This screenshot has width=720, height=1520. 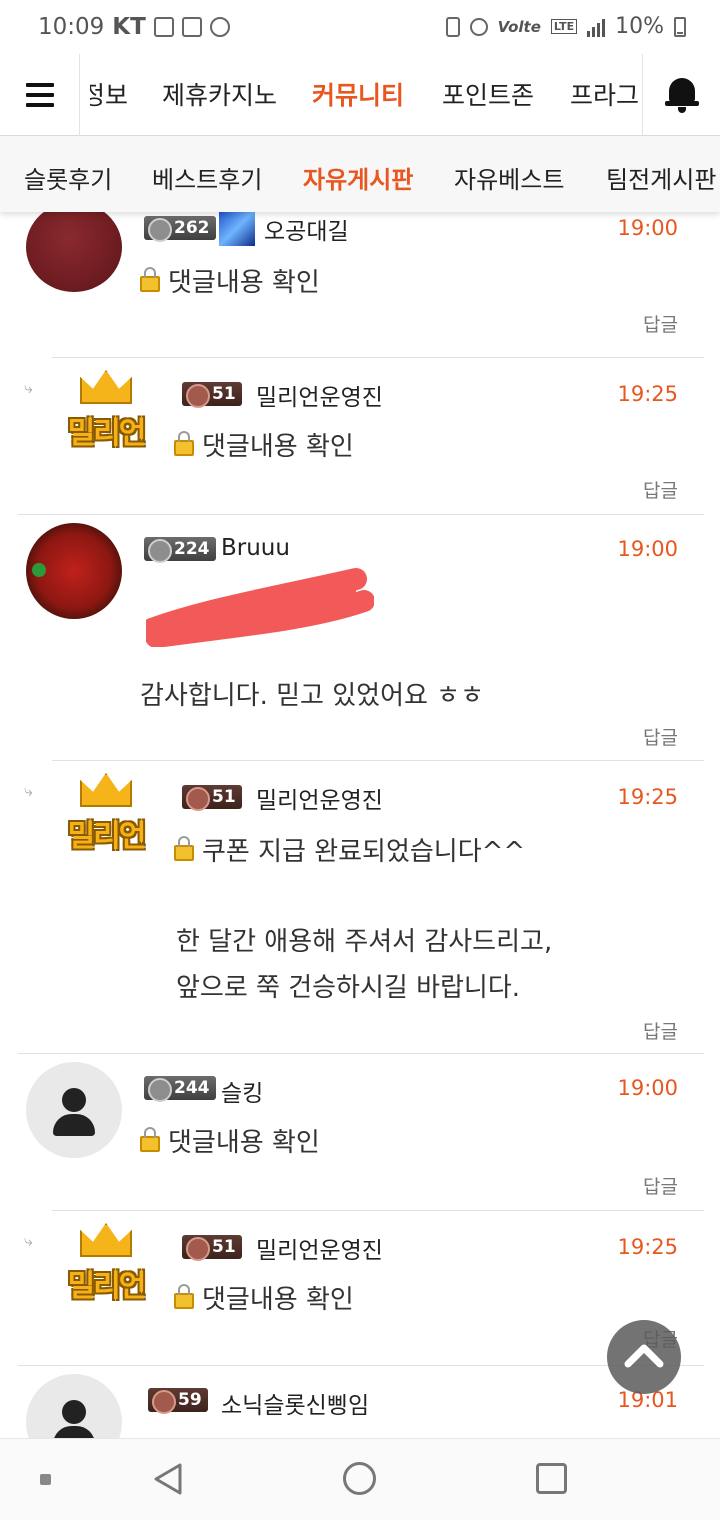 I want to click on top-nav-items: 게임정보 제휴카지노 커뮤니티 포인트존 프라그, so click(x=361, y=95).